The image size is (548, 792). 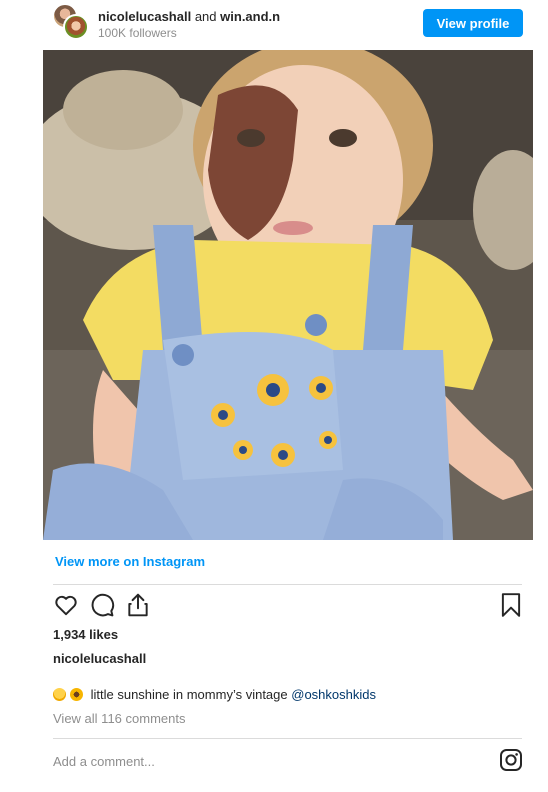 I want to click on follower-count: 100K followers, so click(x=137, y=33).